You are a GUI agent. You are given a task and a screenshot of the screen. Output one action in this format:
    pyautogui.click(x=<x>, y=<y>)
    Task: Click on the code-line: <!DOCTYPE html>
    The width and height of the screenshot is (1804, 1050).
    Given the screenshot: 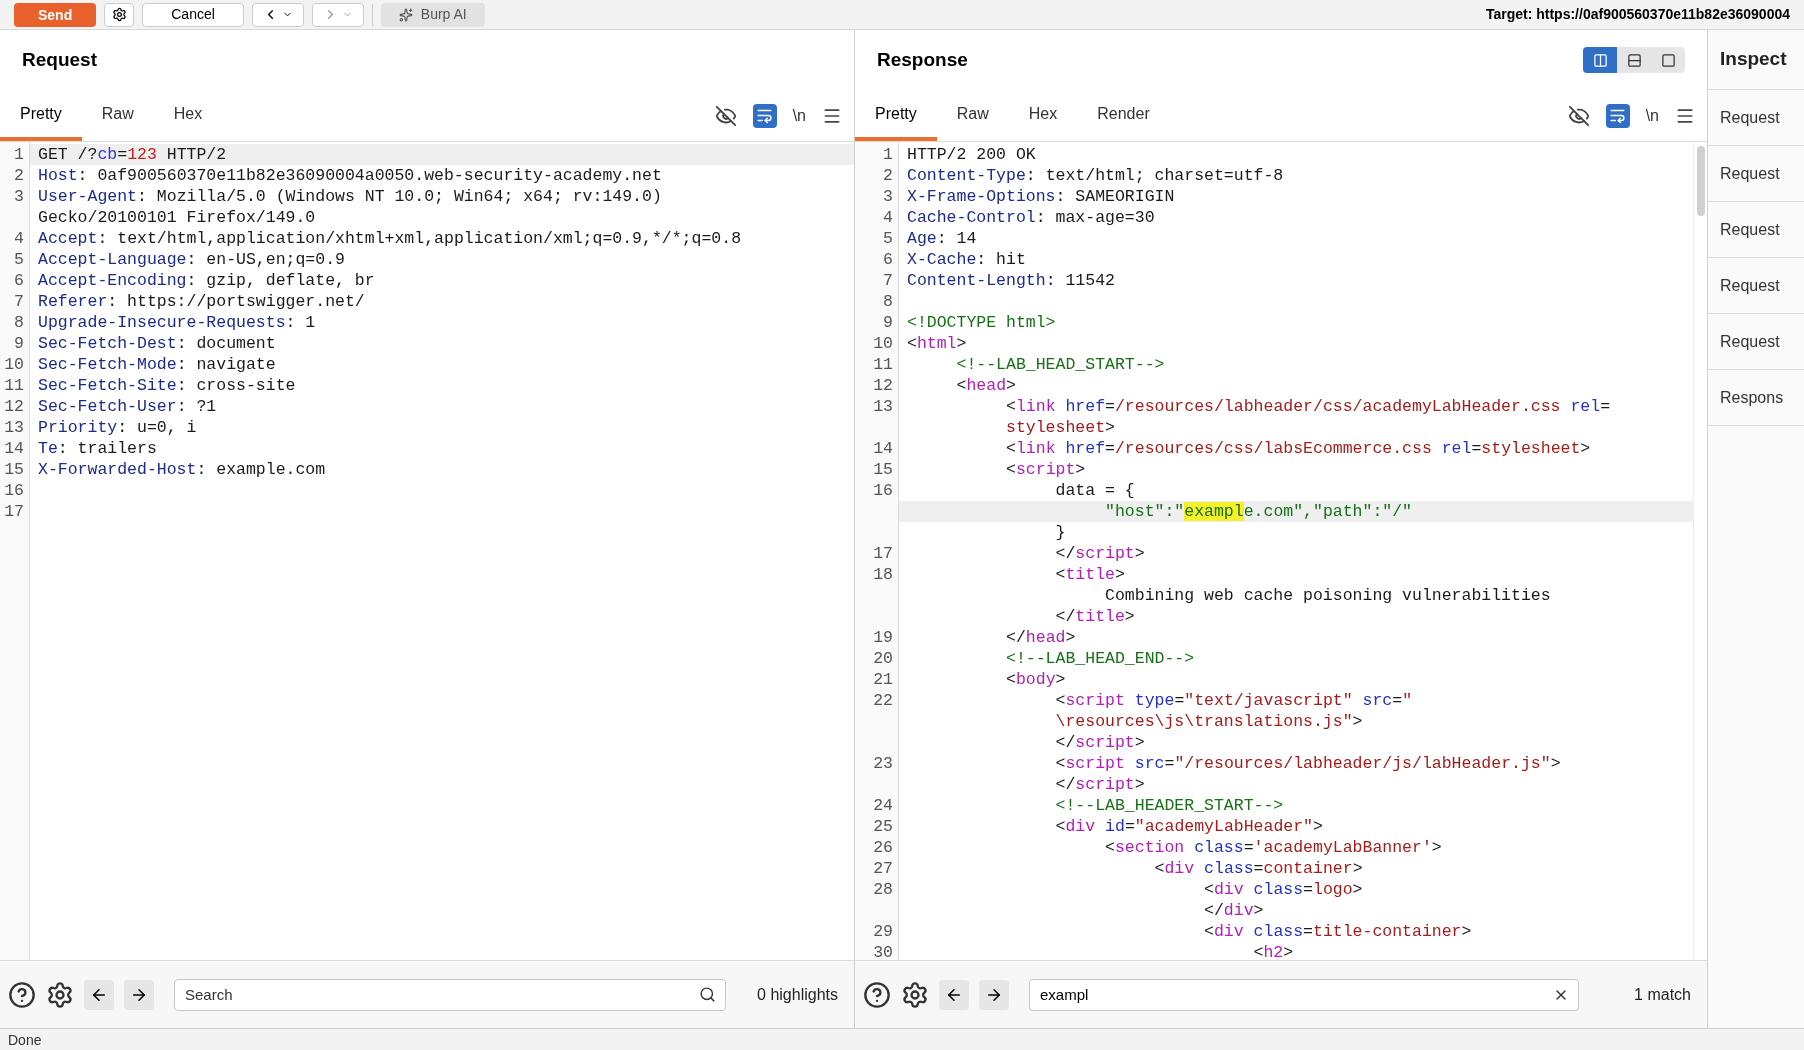 What is the action you would take?
    pyautogui.click(x=981, y=322)
    